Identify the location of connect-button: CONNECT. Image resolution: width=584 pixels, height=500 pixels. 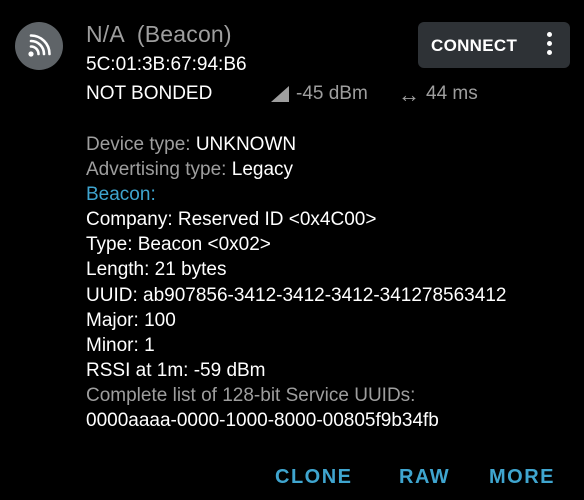
(474, 46).